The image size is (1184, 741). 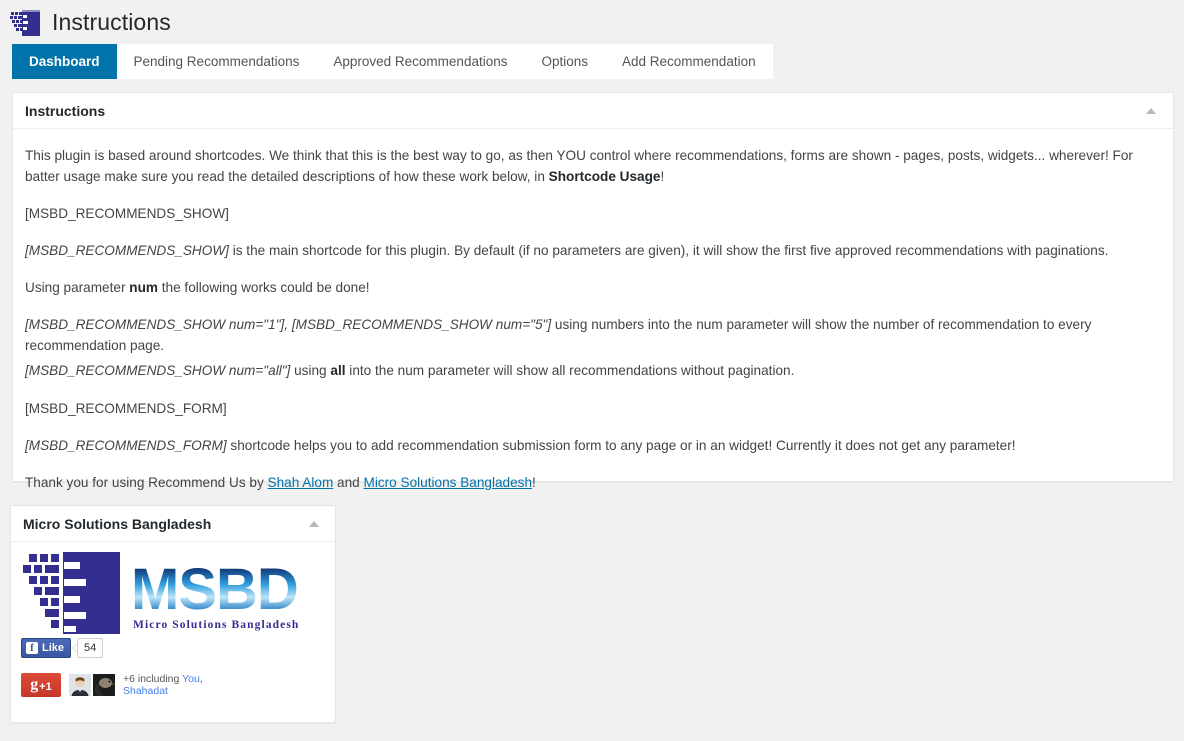 I want to click on facebook-f-icon: f, so click(x=32, y=648).